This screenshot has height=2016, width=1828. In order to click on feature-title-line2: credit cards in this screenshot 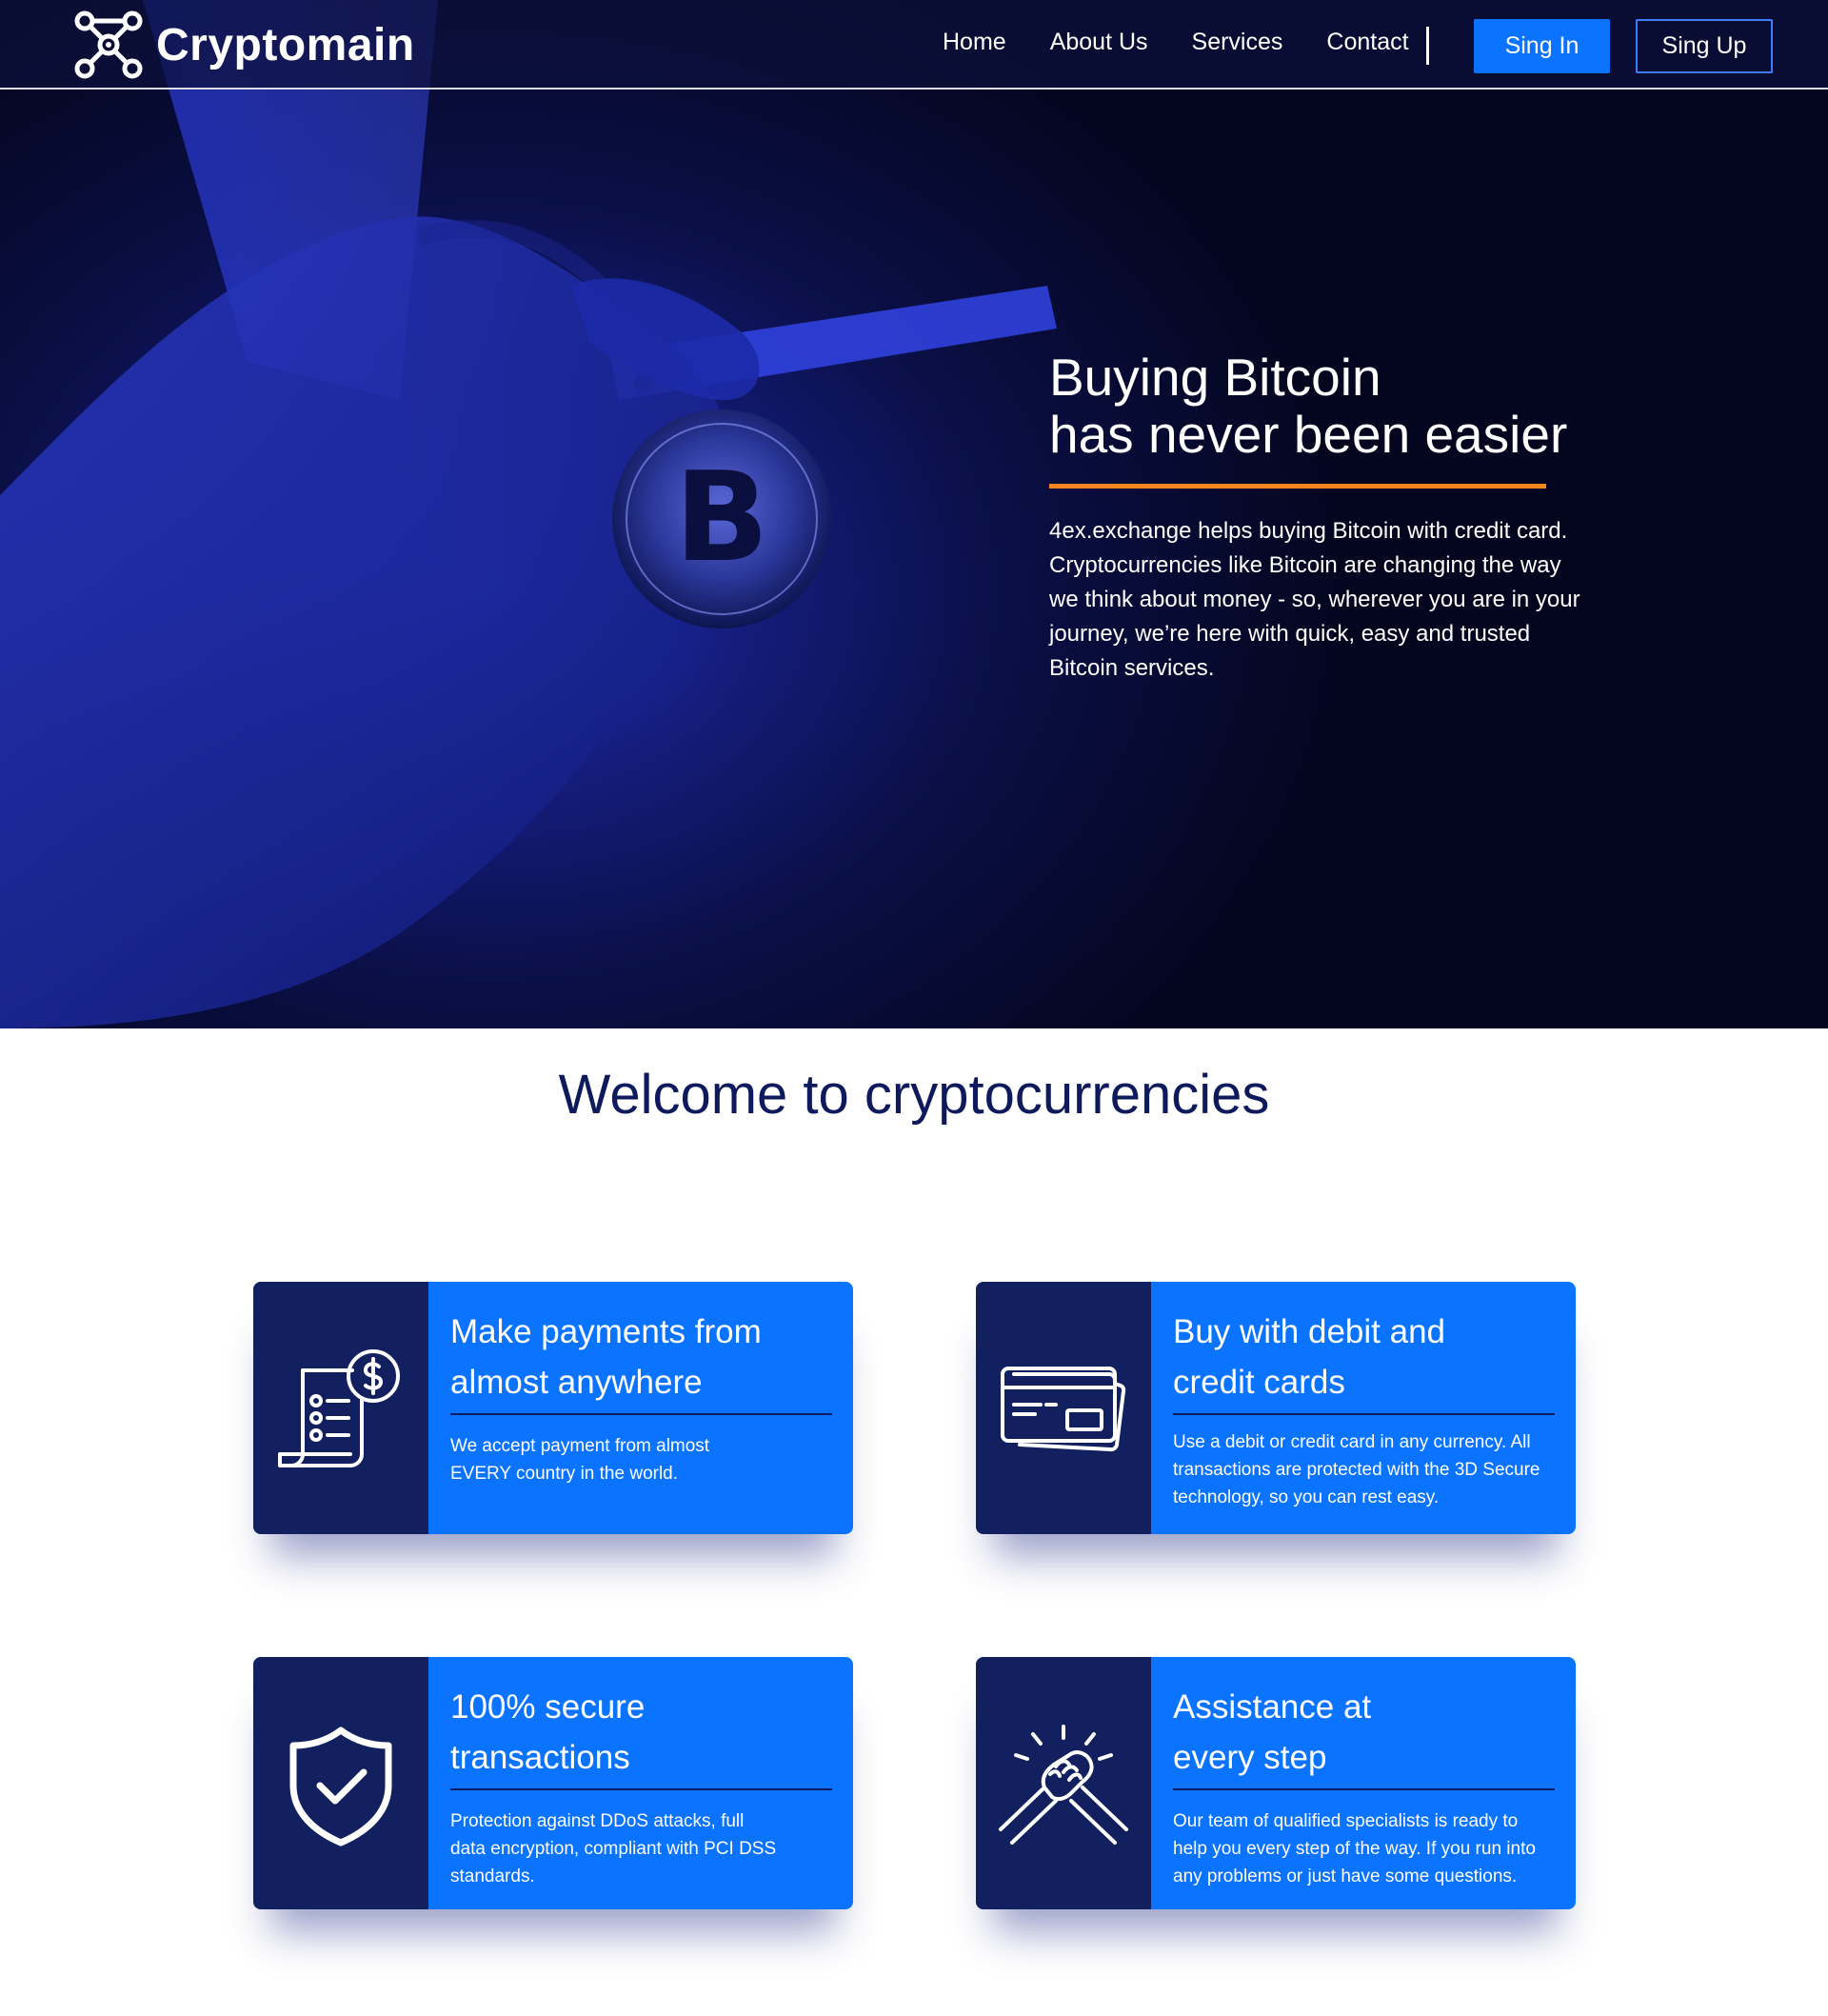, I will do `click(1259, 1382)`.